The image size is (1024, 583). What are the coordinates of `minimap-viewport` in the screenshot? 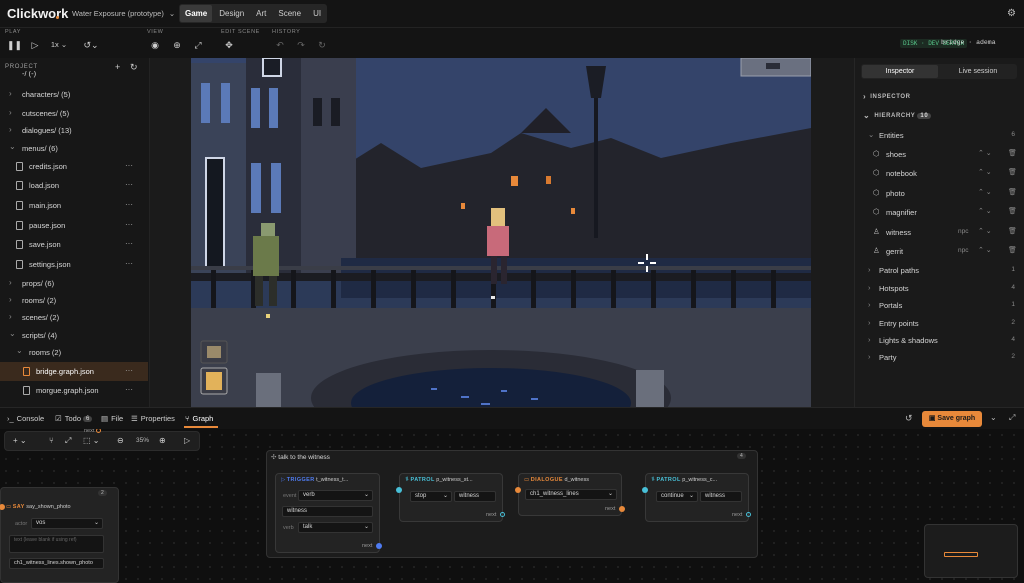 It's located at (961, 554).